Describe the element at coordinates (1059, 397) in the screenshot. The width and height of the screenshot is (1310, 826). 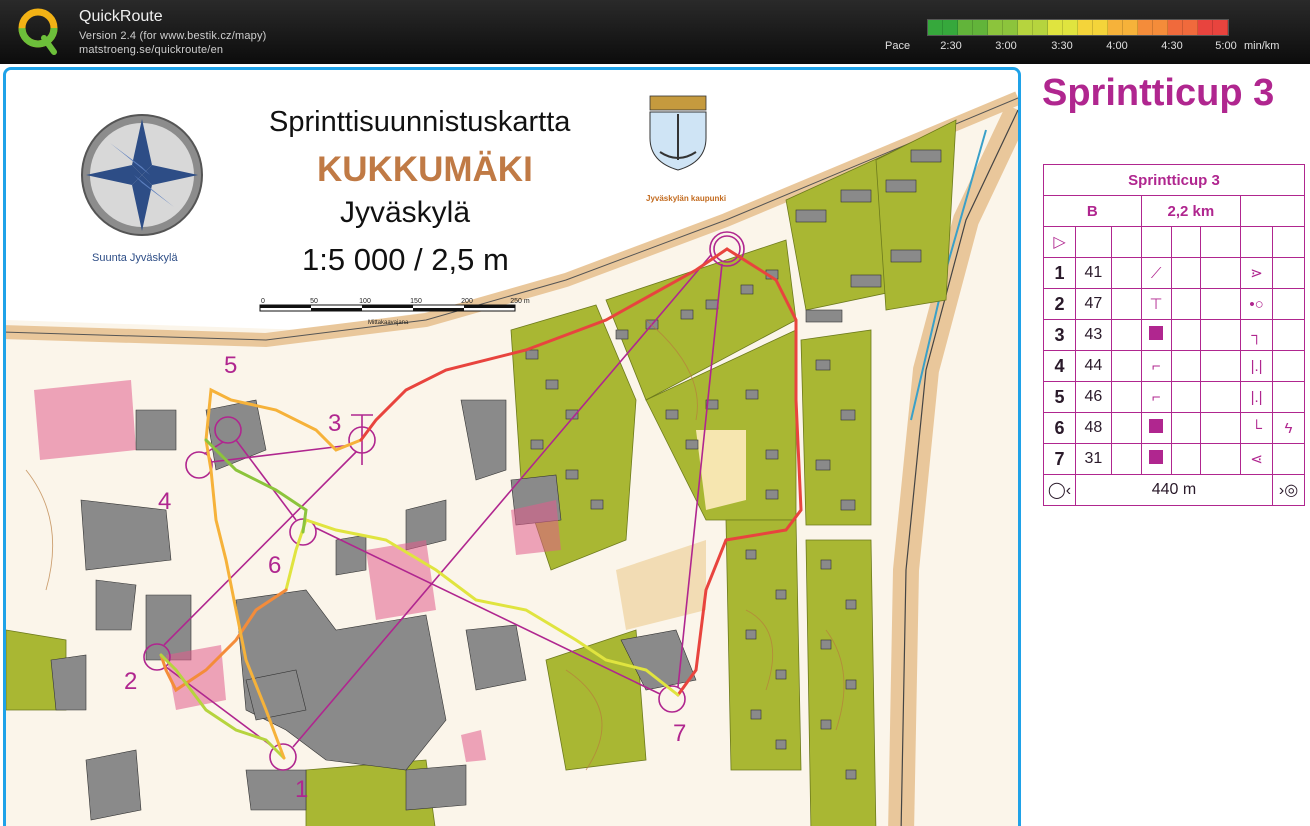
I see `control-number: 5` at that location.